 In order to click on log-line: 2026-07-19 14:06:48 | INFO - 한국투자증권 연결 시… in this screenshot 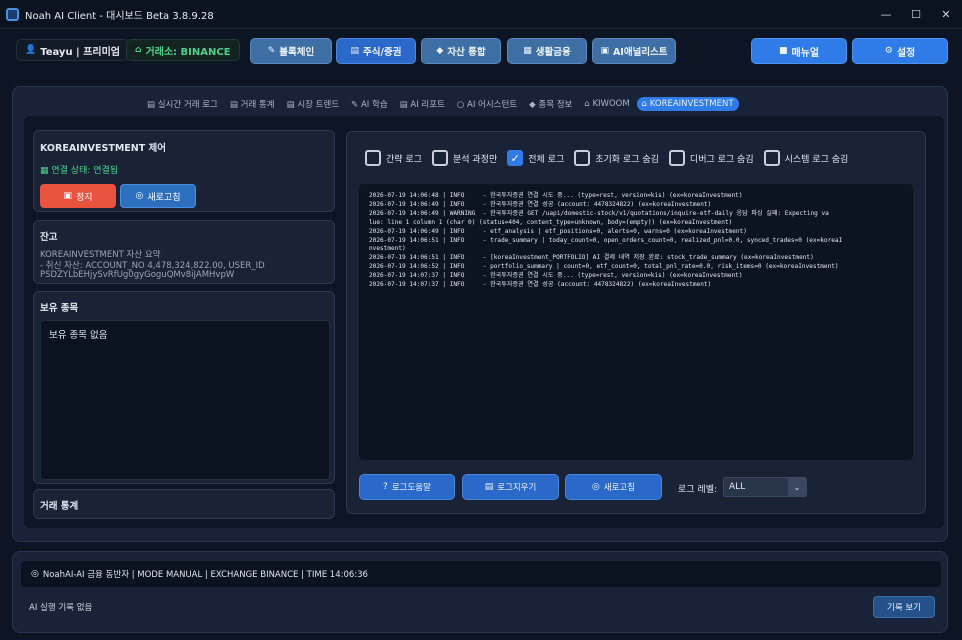, I will do `click(556, 195)`.